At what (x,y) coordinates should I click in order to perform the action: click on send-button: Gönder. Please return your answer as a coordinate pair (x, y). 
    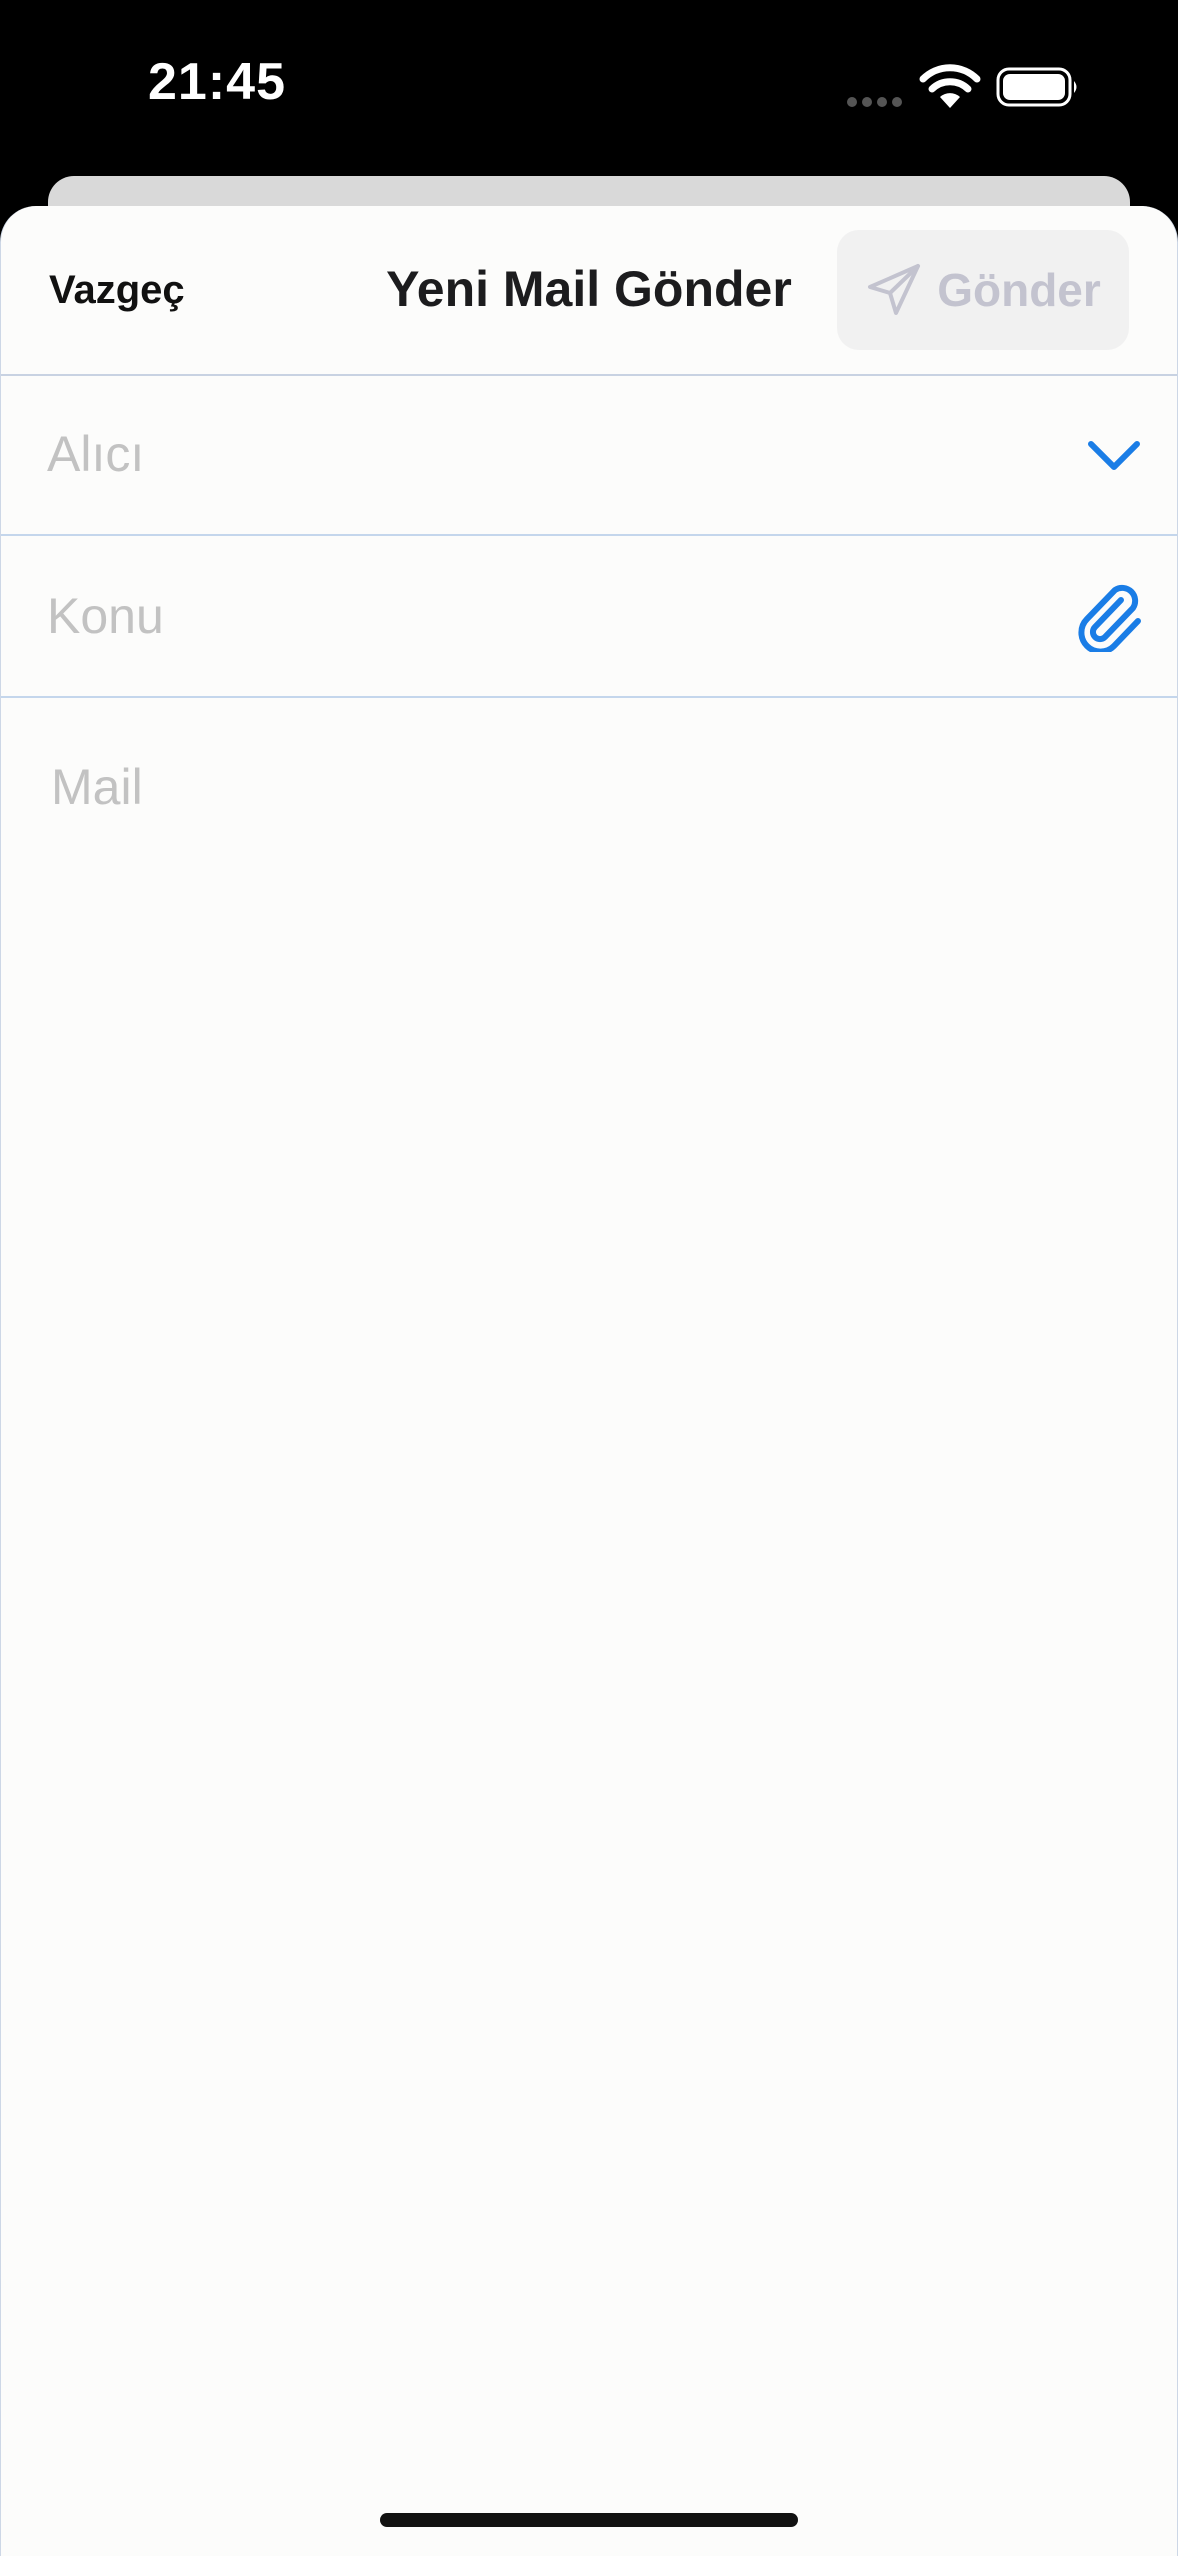
    Looking at the image, I should click on (983, 290).